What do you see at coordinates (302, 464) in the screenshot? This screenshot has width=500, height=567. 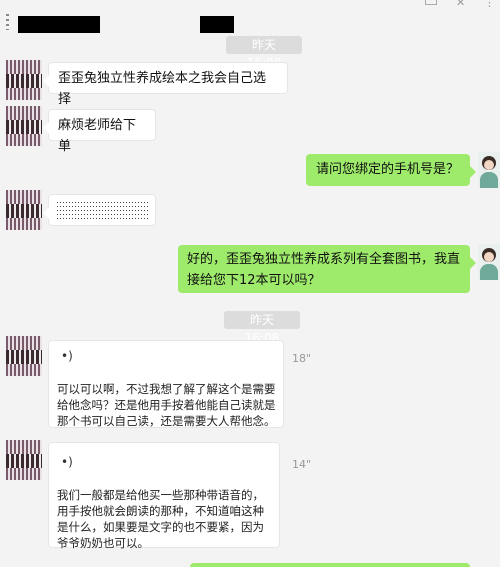 I see `voice-duration: 14"` at bounding box center [302, 464].